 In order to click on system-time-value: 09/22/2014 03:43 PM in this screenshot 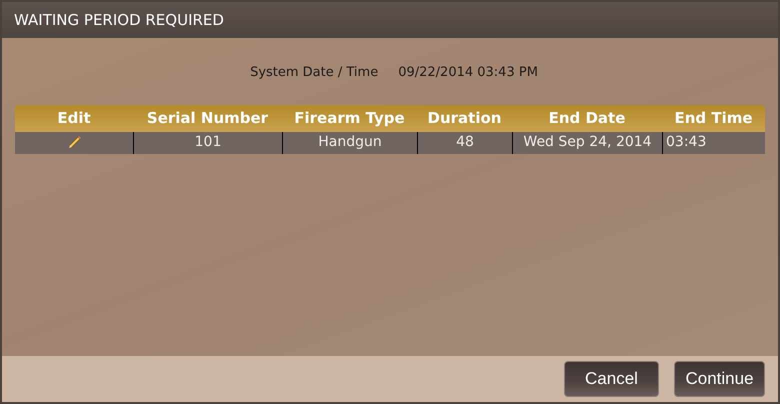, I will do `click(468, 73)`.